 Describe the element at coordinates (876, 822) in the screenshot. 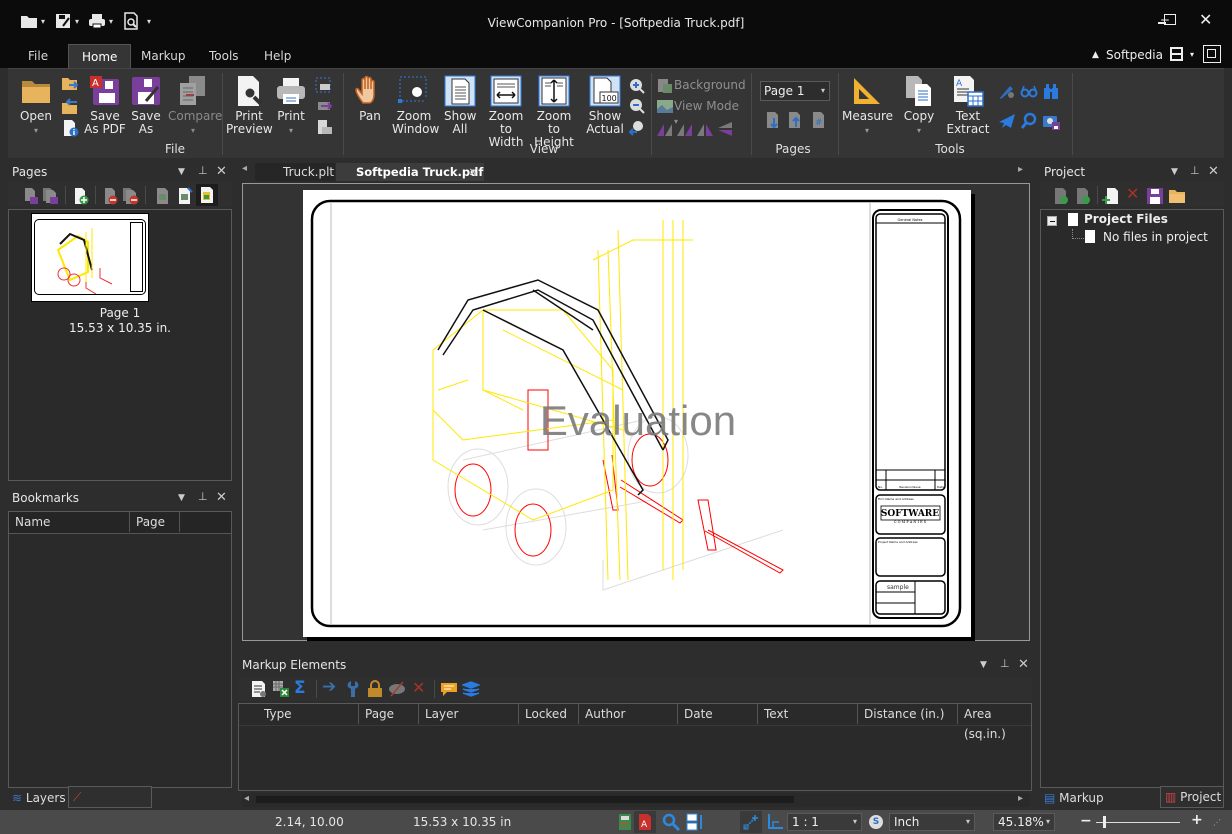

I see `scale-settings-icon: S` at that location.